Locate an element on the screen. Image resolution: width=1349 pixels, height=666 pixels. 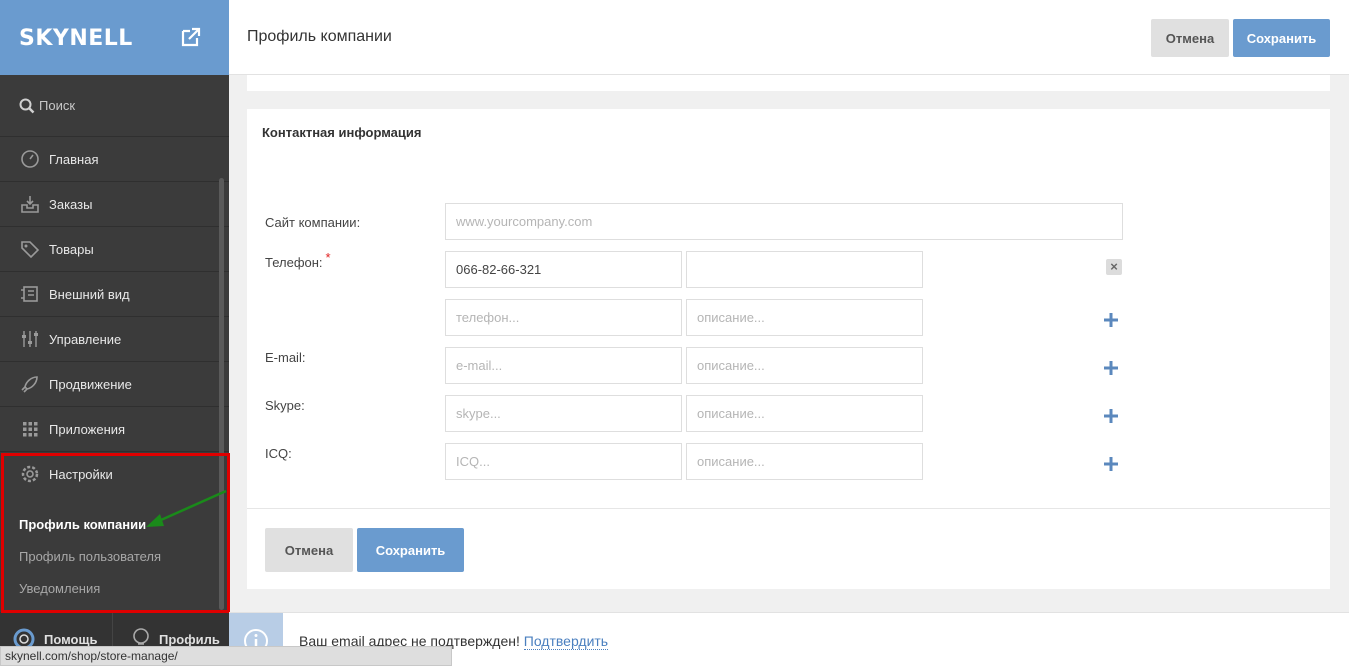
add-icq-plus-icon is located at coordinates (1111, 464).